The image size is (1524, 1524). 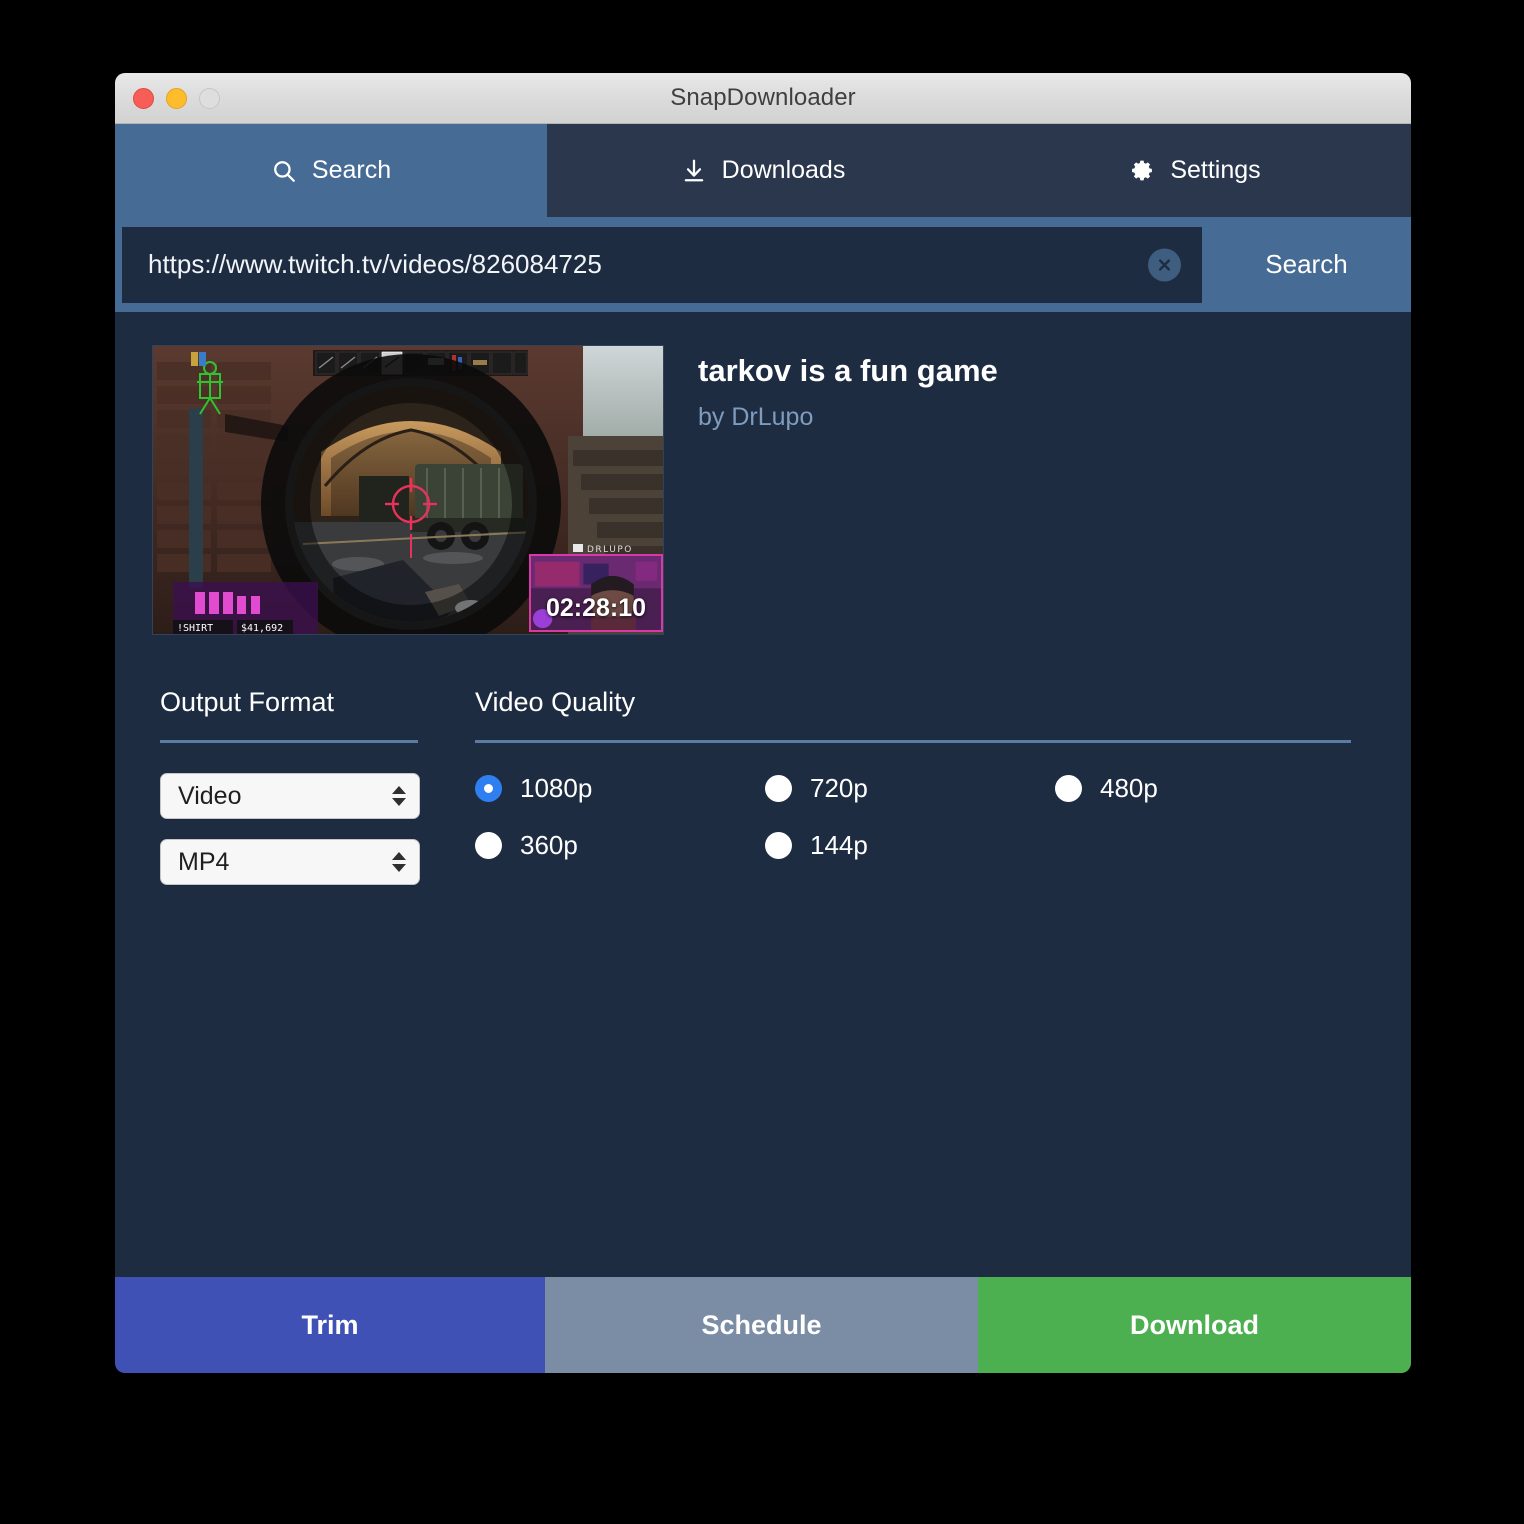 I want to click on video-author: by DrLupo, so click(x=756, y=417).